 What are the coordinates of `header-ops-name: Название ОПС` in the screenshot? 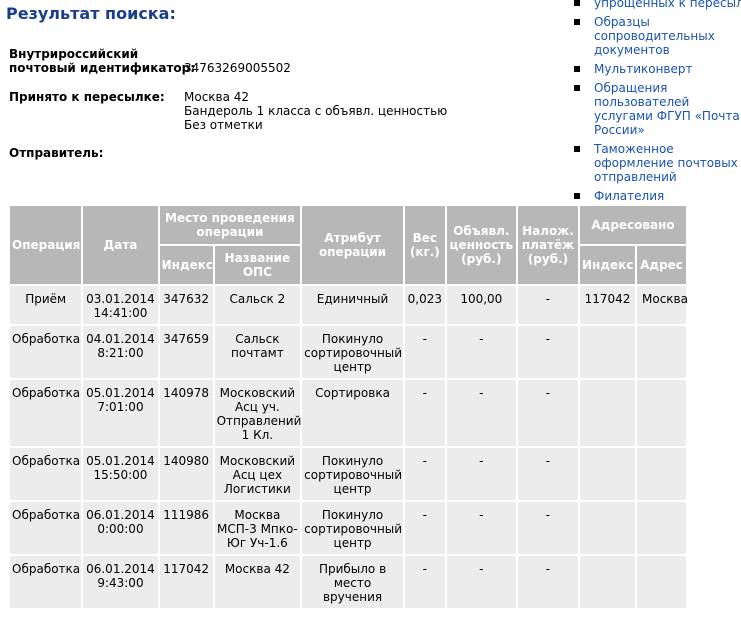 It's located at (257, 265).